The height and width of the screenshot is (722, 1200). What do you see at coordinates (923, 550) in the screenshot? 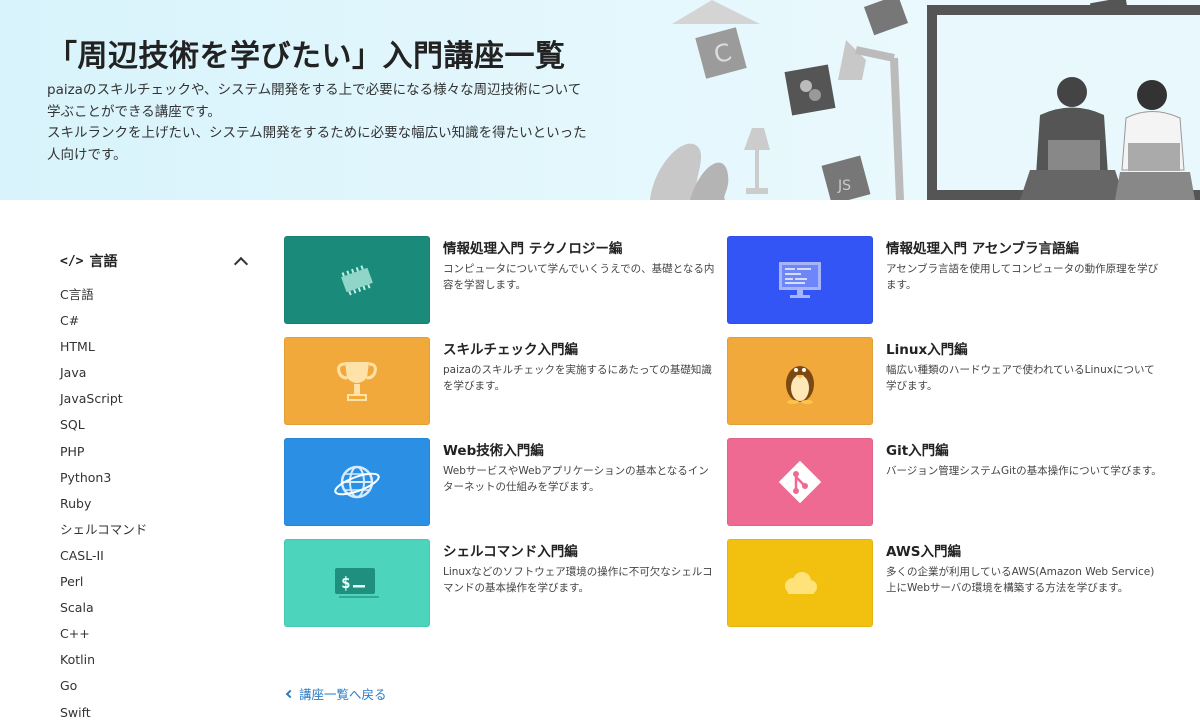
I see `course-title: AWS入門編` at bounding box center [923, 550].